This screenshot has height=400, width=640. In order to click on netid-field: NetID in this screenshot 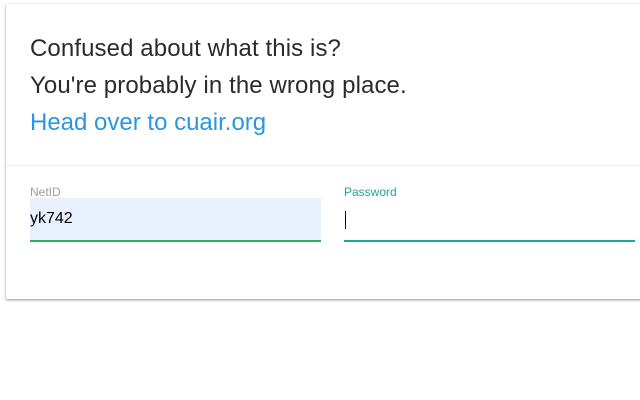, I will do `click(175, 214)`.